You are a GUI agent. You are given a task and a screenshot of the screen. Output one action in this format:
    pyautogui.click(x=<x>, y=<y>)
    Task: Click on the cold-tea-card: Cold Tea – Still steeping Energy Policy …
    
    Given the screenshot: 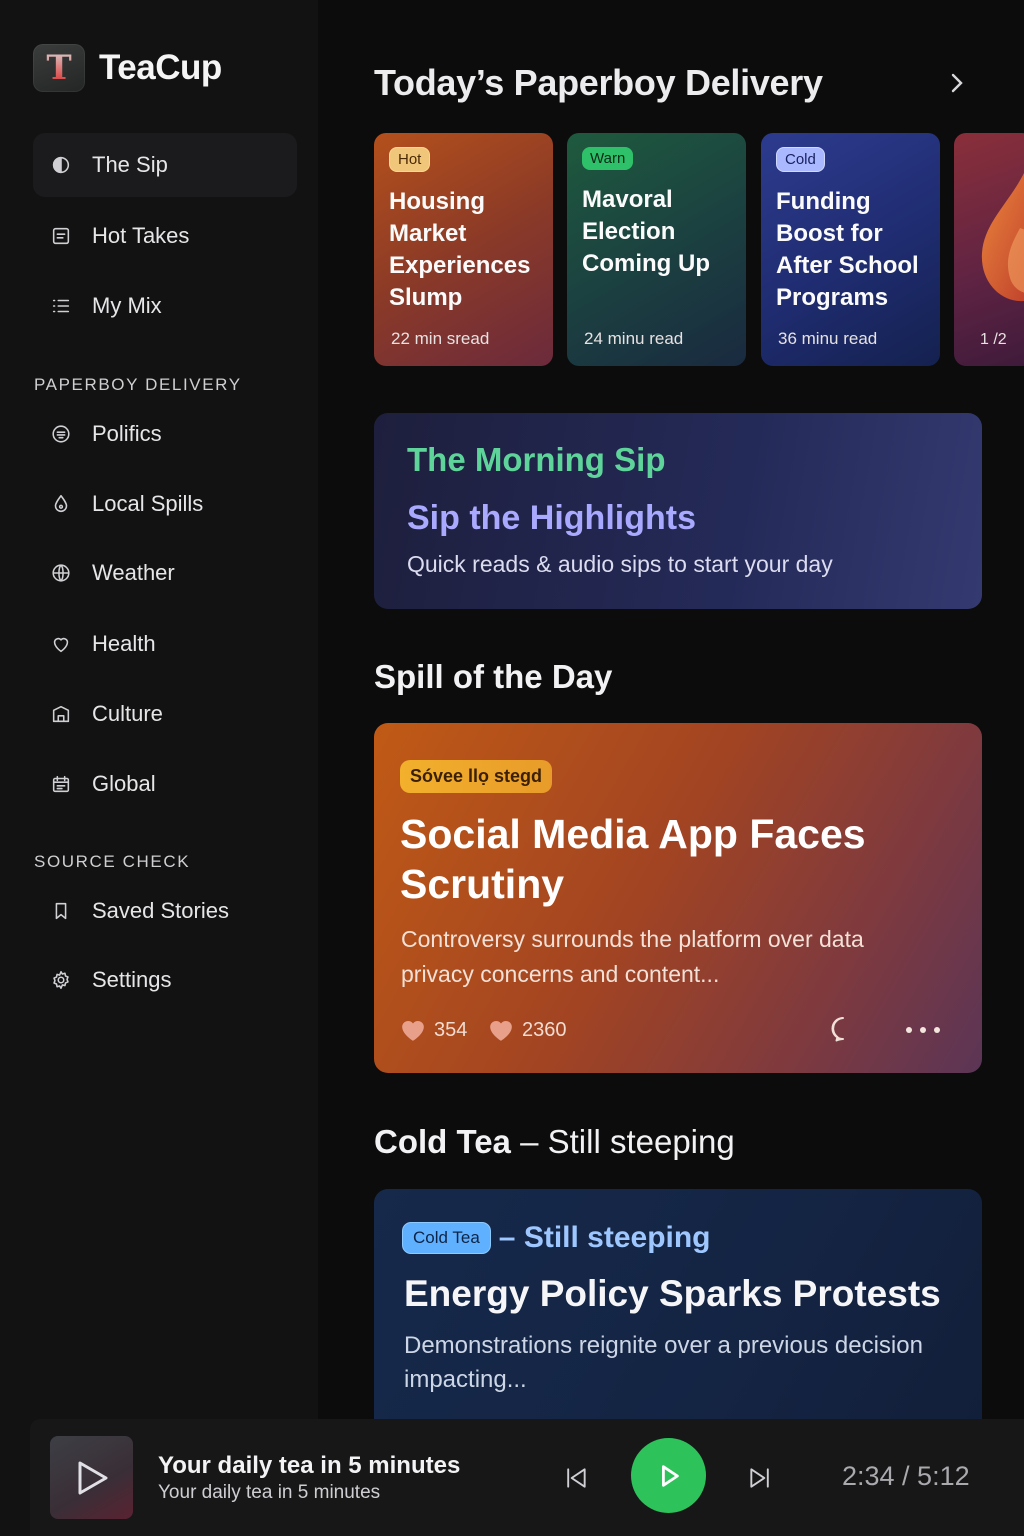 What is the action you would take?
    pyautogui.click(x=678, y=1309)
    